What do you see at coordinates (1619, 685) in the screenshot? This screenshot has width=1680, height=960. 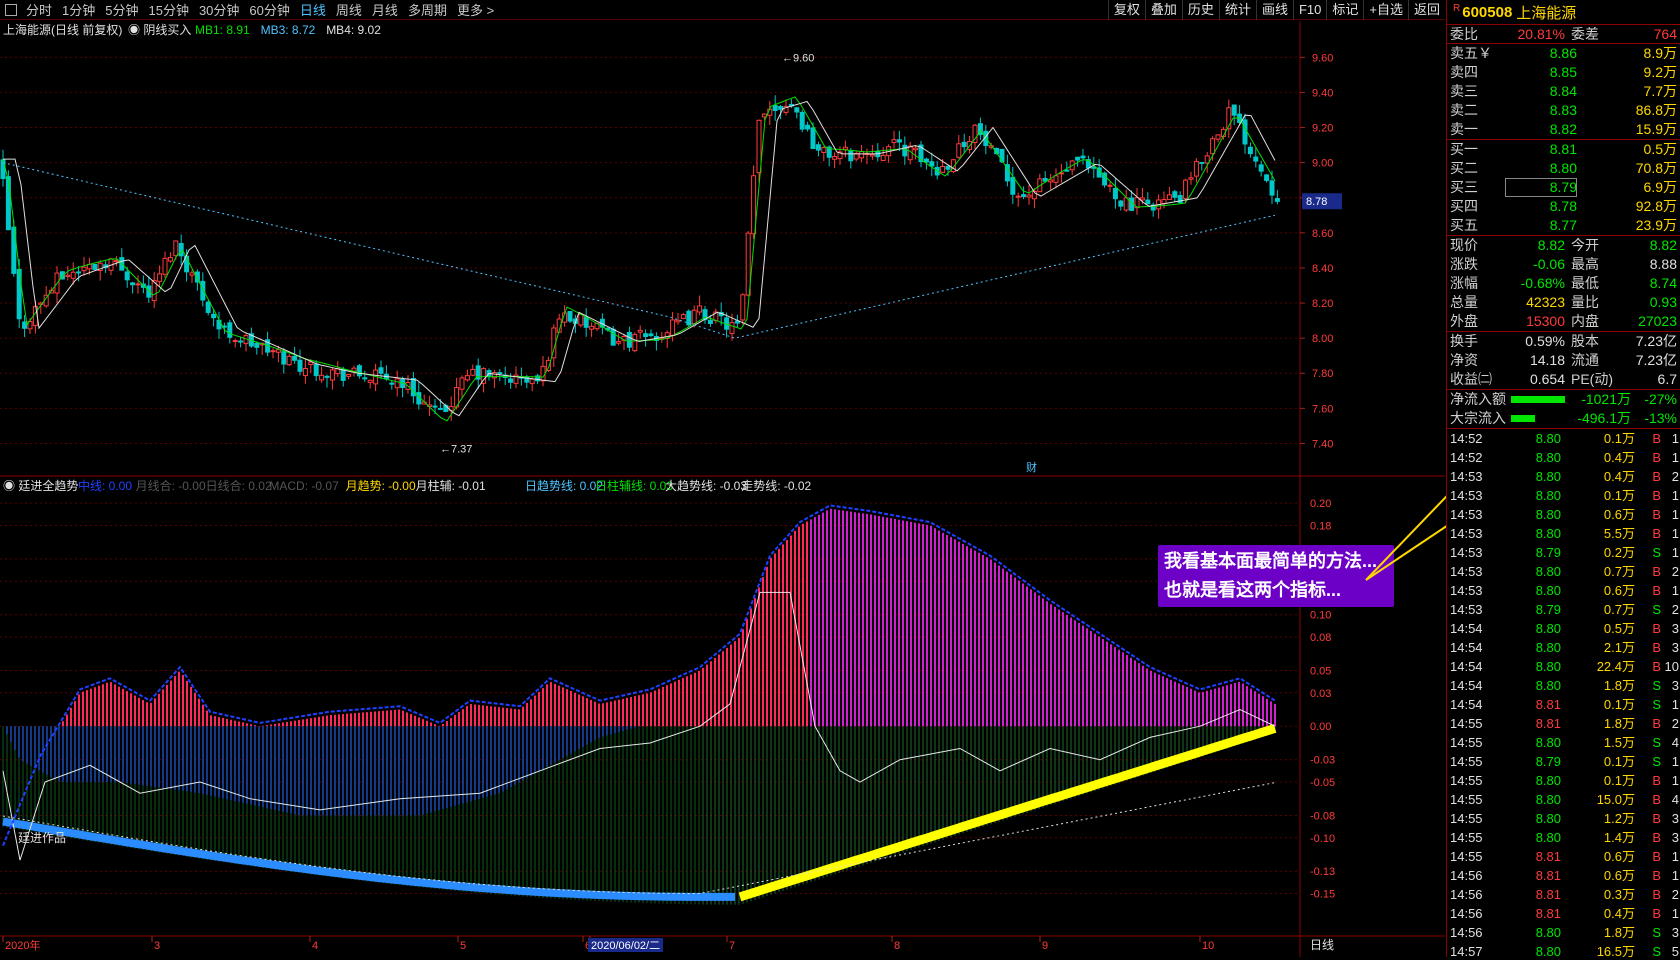 I see `tick-volume: 1.8万` at bounding box center [1619, 685].